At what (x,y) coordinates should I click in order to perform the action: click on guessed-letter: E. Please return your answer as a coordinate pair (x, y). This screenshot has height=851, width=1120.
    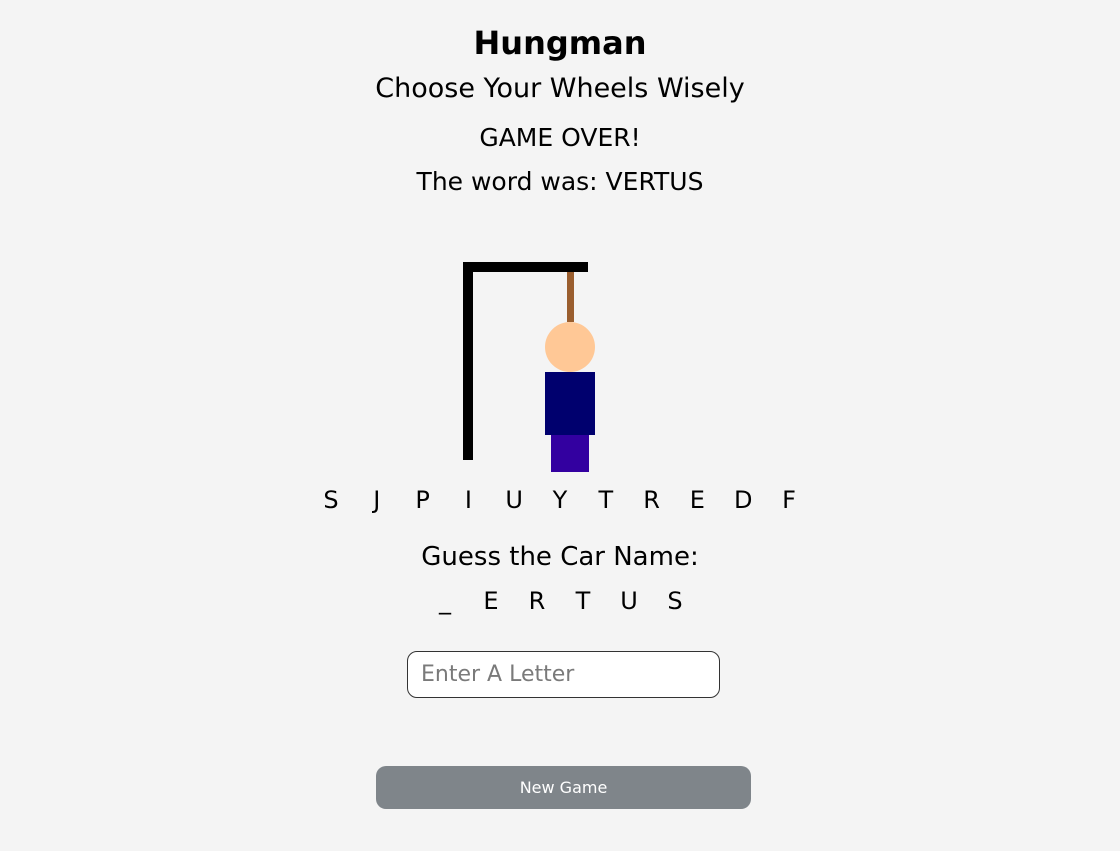
    Looking at the image, I should click on (697, 500).